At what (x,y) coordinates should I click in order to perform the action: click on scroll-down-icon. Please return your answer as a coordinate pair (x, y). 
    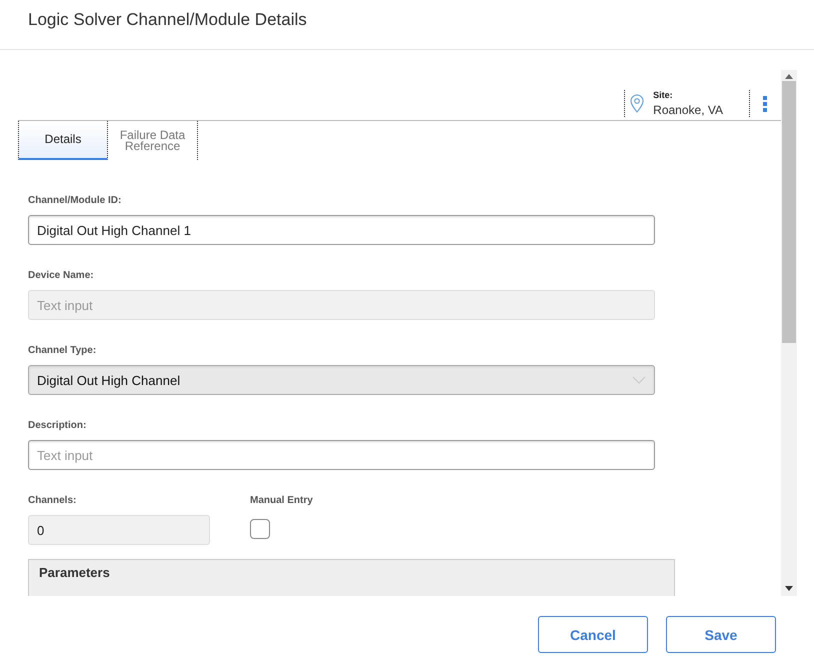
    Looking at the image, I should click on (789, 588).